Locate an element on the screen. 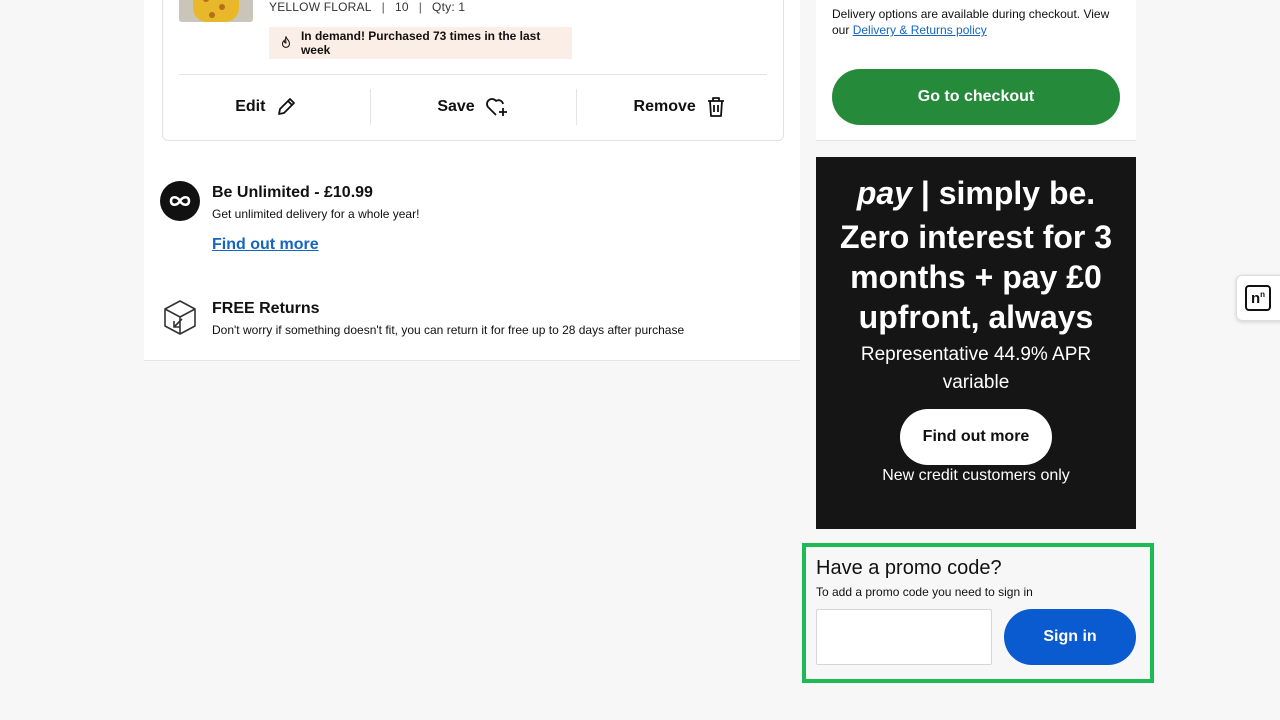 This screenshot has width=1280, height=720. promo-code-input is located at coordinates (904, 637).